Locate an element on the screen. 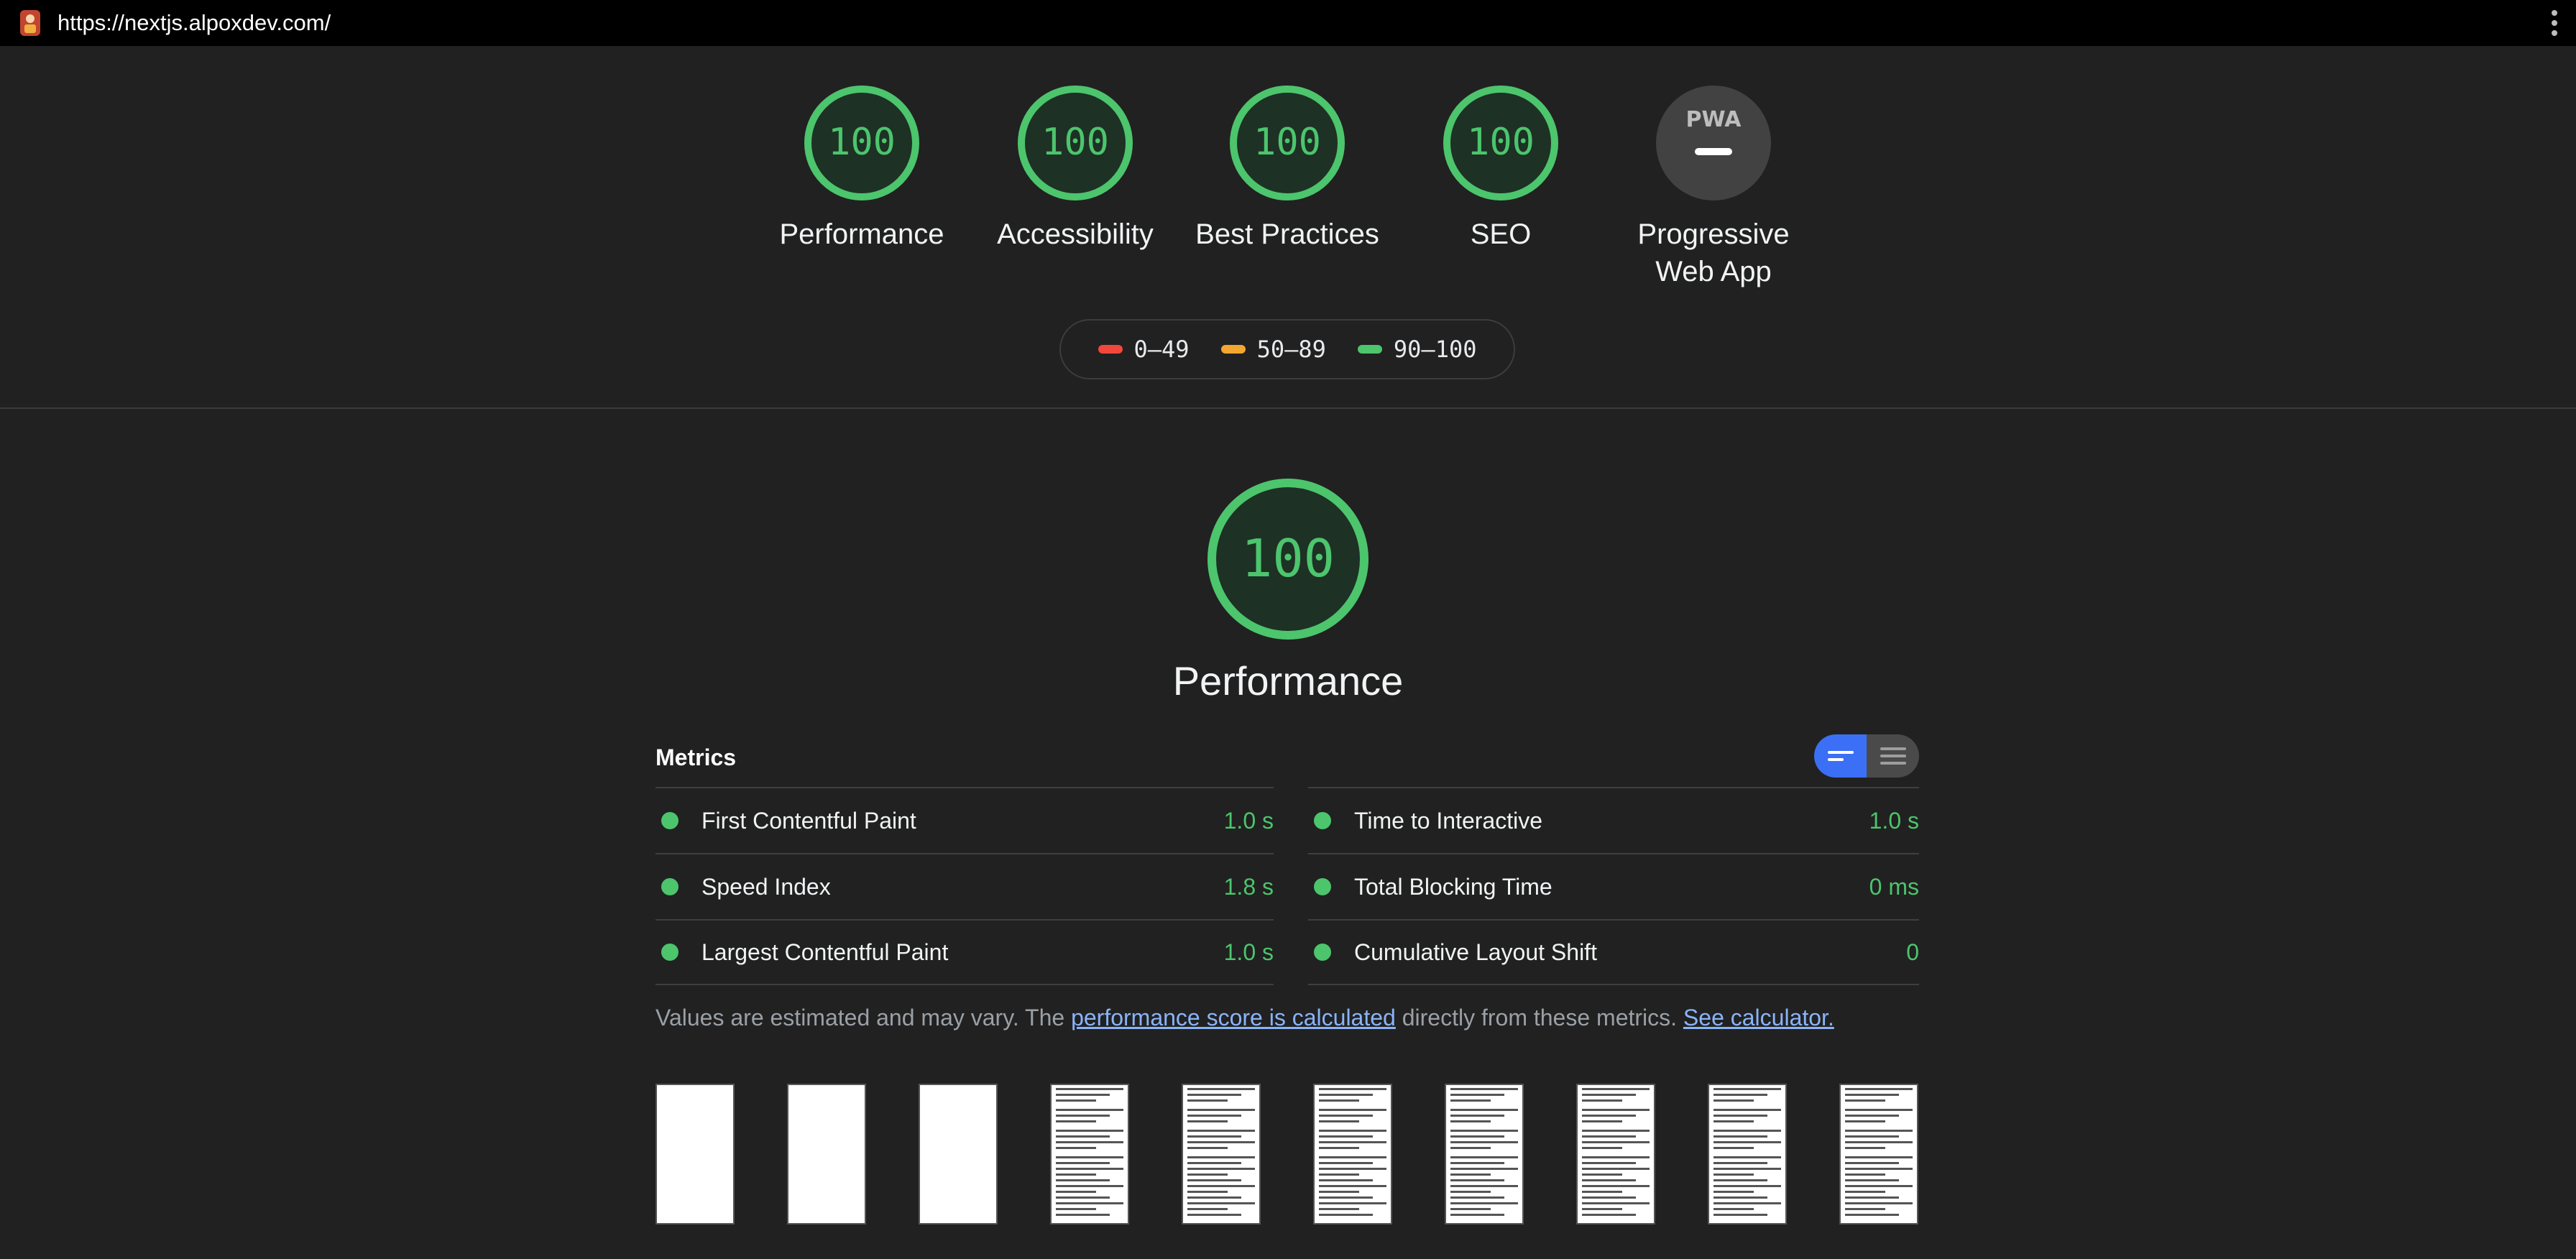  metric-row: Total Blocking Time 0 ms is located at coordinates (1613, 886).